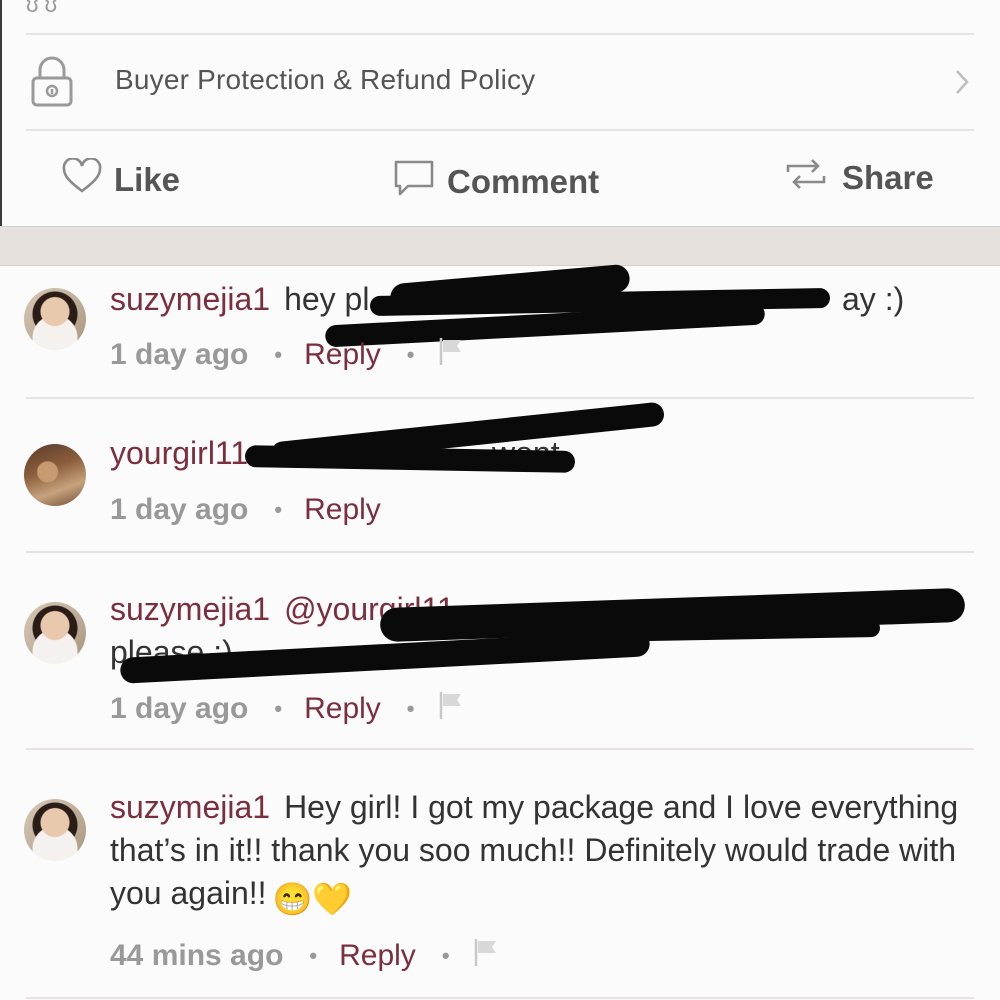  Describe the element at coordinates (197, 955) in the screenshot. I see `comment-time: 44 mins ago` at that location.